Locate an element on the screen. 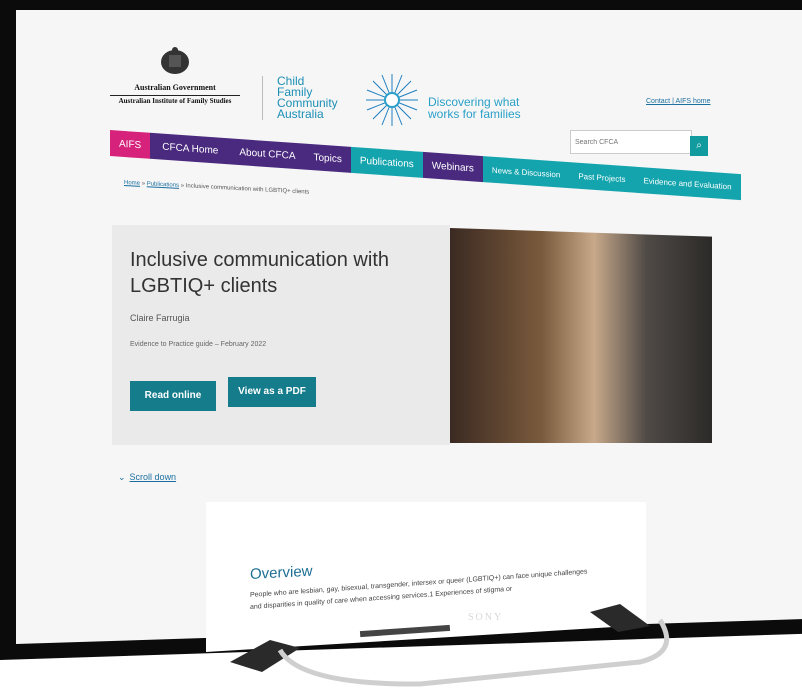  gov-name: Australian Government is located at coordinates (175, 87).